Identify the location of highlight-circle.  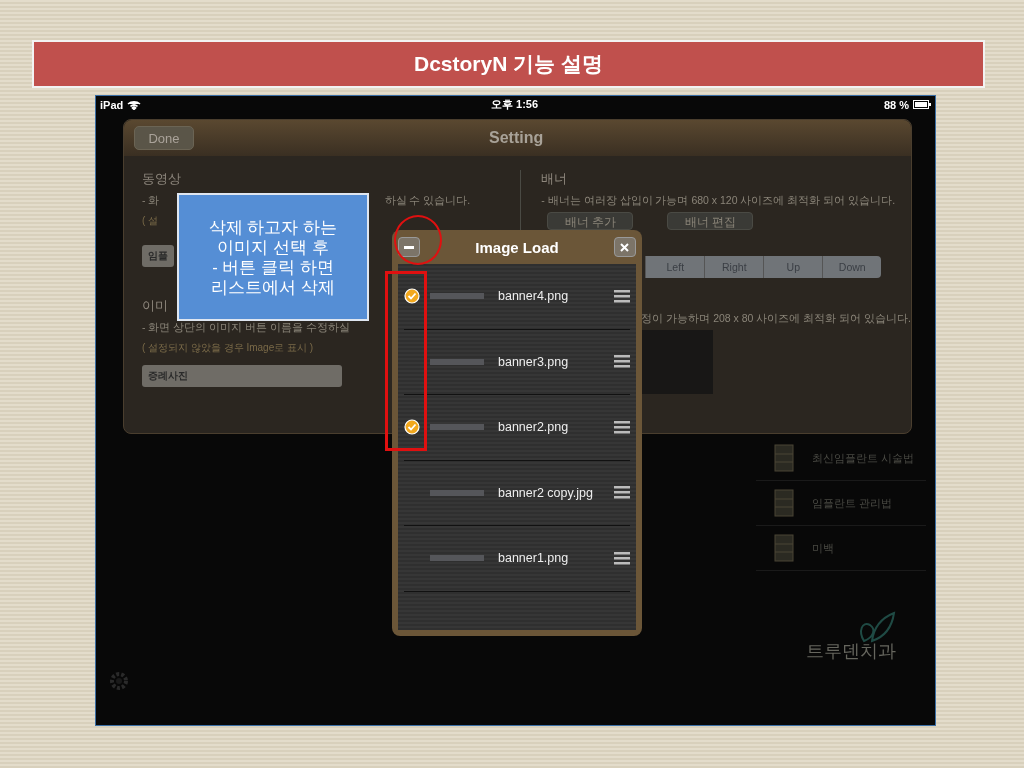
(418, 240).